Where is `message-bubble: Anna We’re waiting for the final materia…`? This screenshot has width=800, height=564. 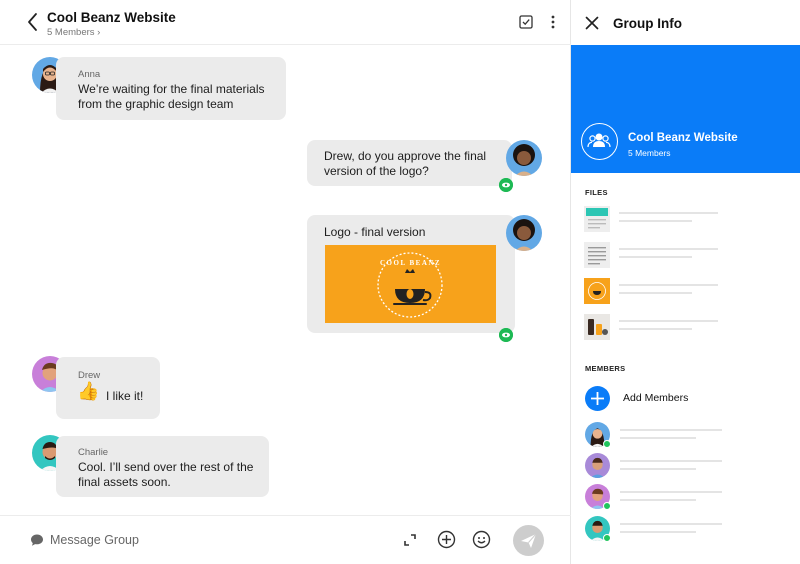 message-bubble: Anna We’re waiting for the final materia… is located at coordinates (171, 88).